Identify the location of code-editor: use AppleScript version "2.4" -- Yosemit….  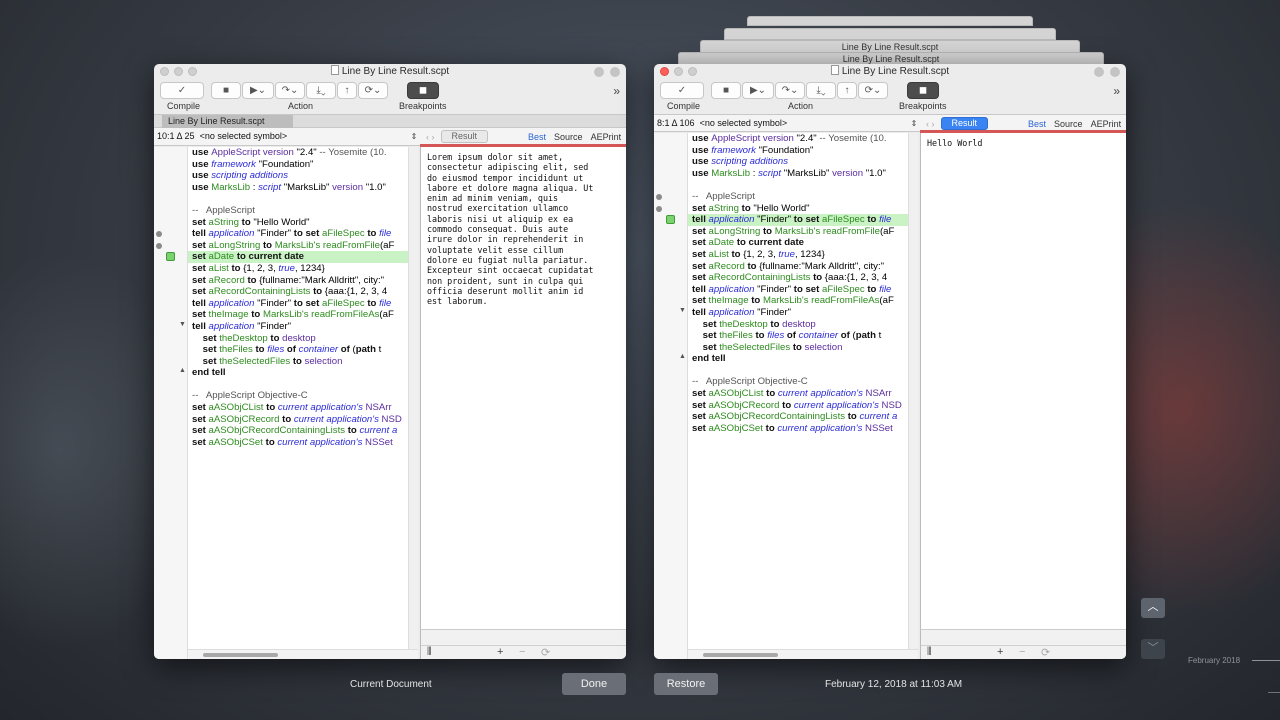
(798, 391).